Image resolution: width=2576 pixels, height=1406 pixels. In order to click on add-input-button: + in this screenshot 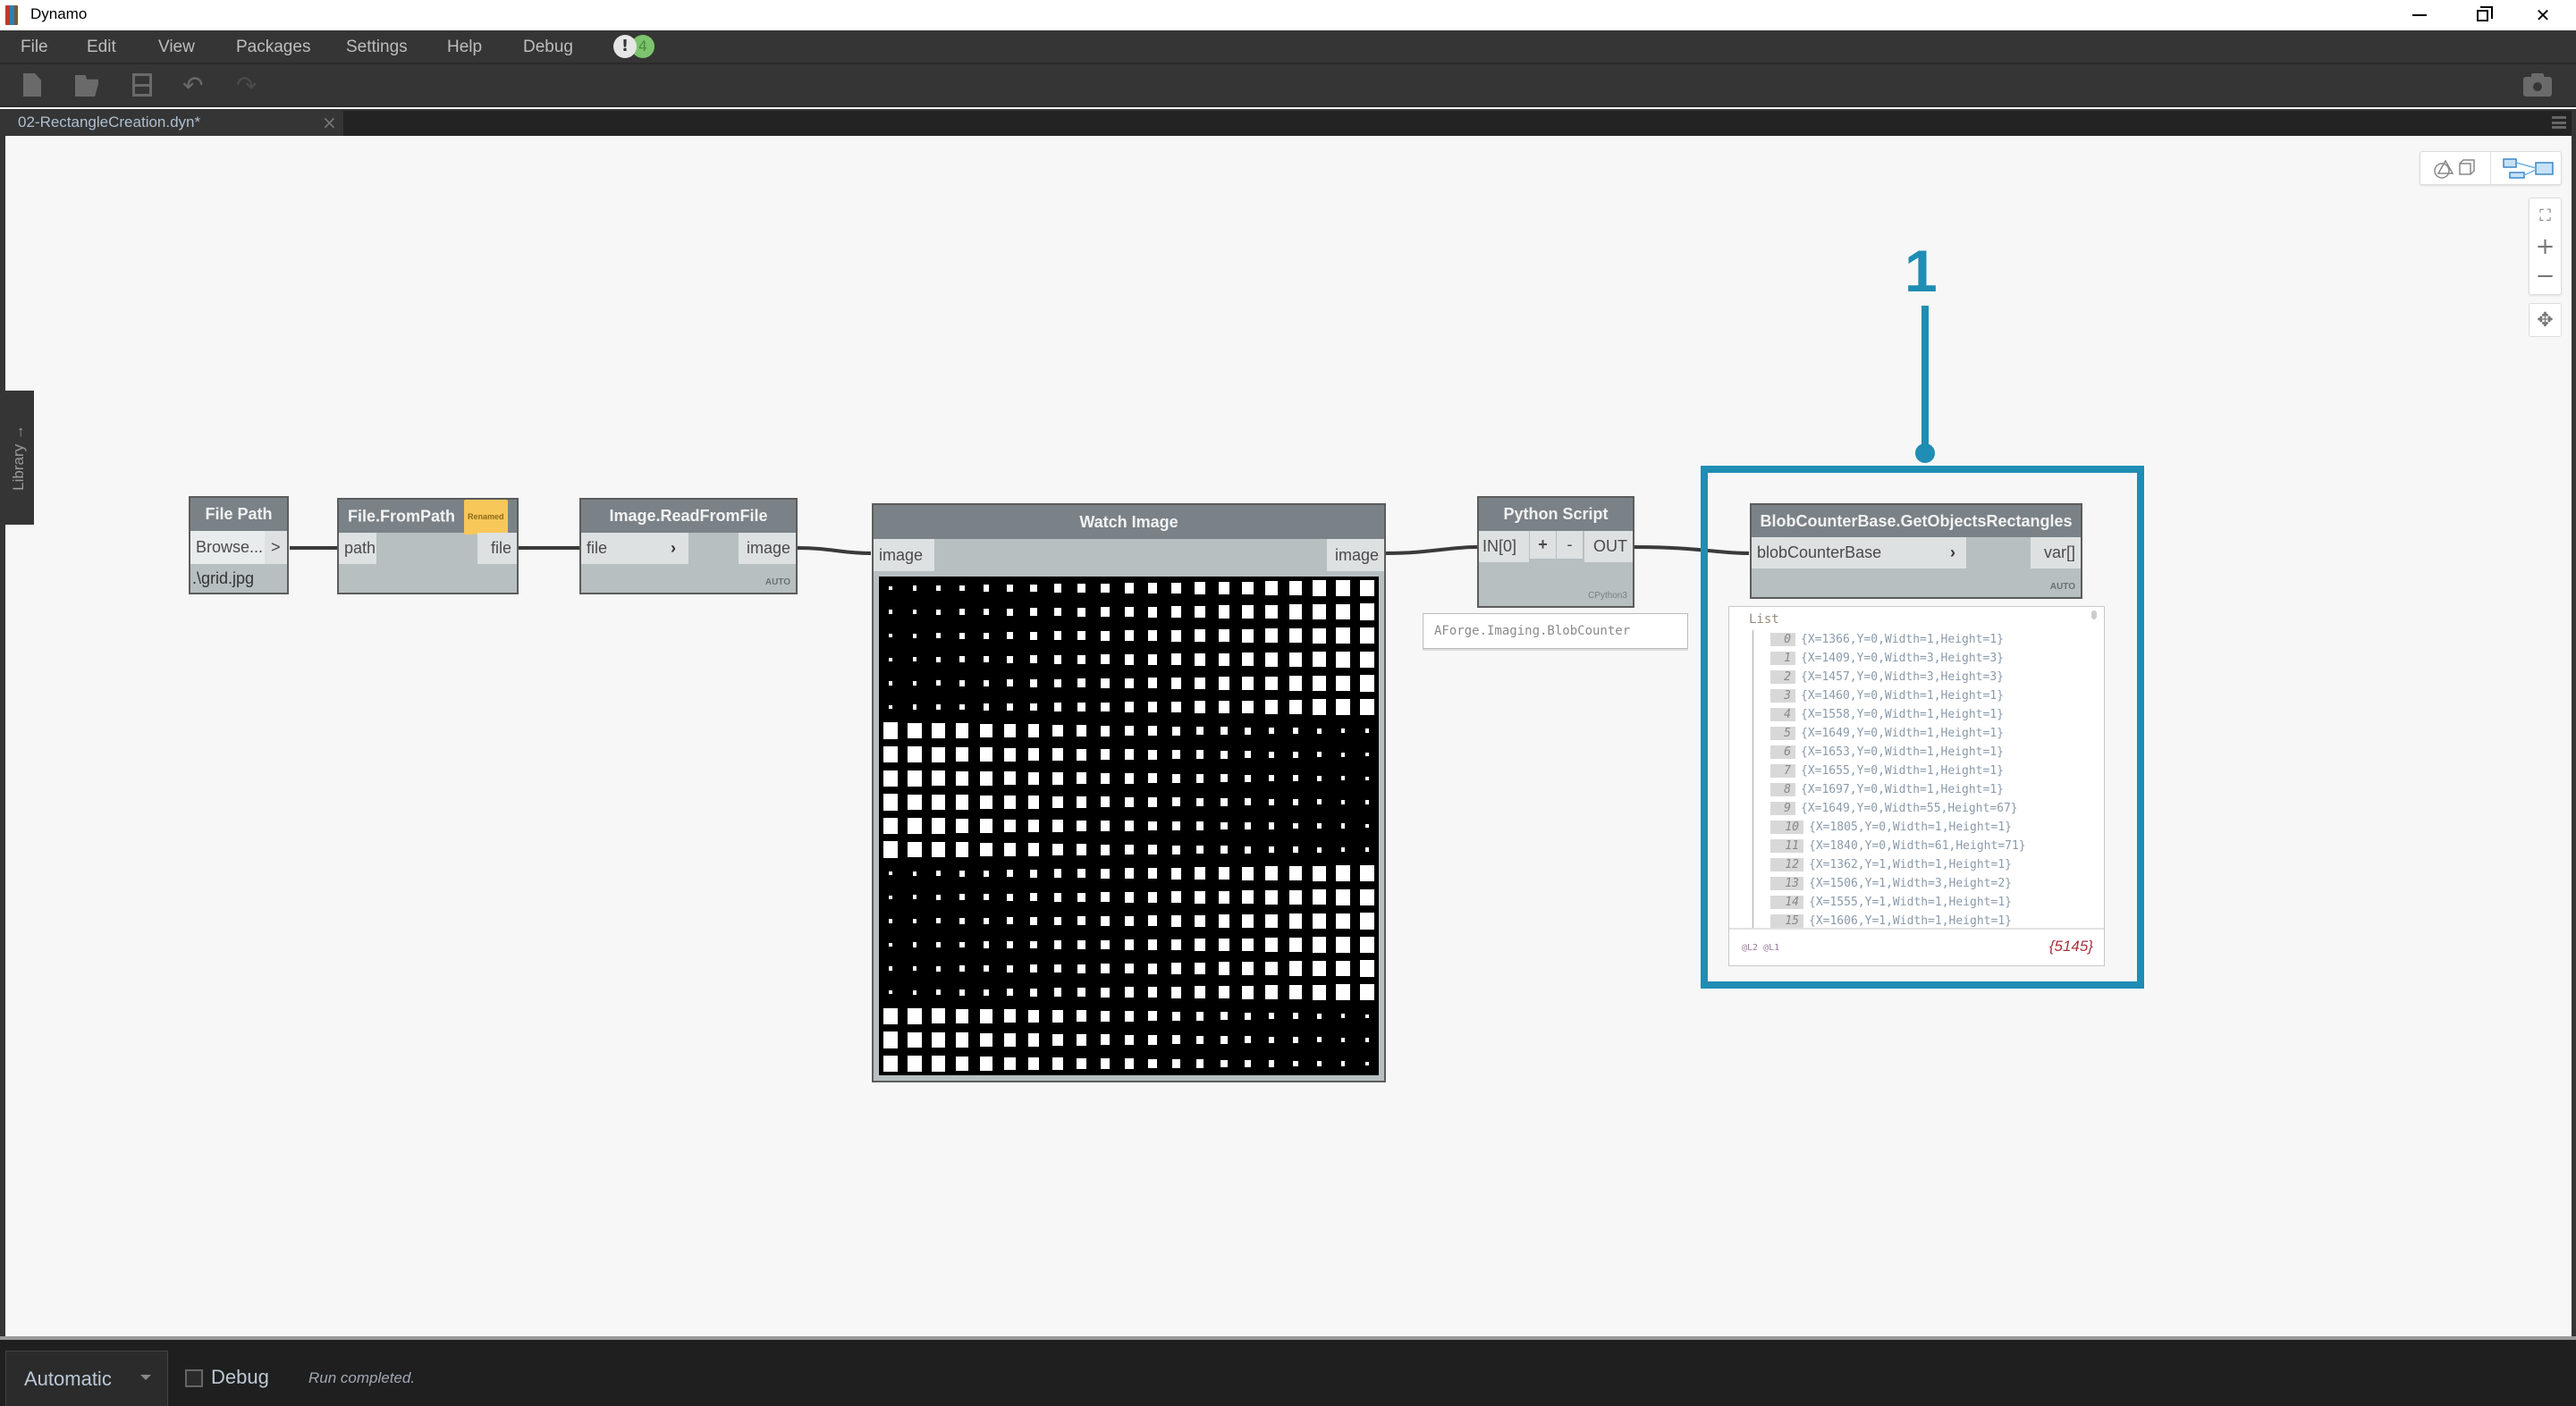, I will do `click(1543, 545)`.